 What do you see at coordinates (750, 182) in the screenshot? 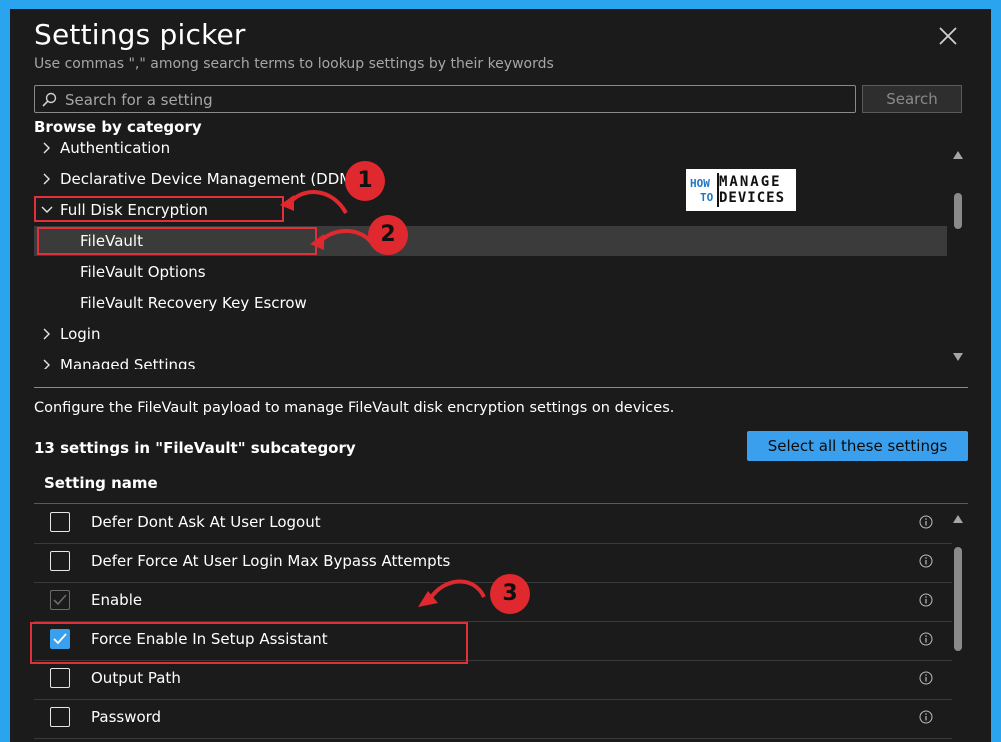
I see `logo-text-manage: MANAGE` at bounding box center [750, 182].